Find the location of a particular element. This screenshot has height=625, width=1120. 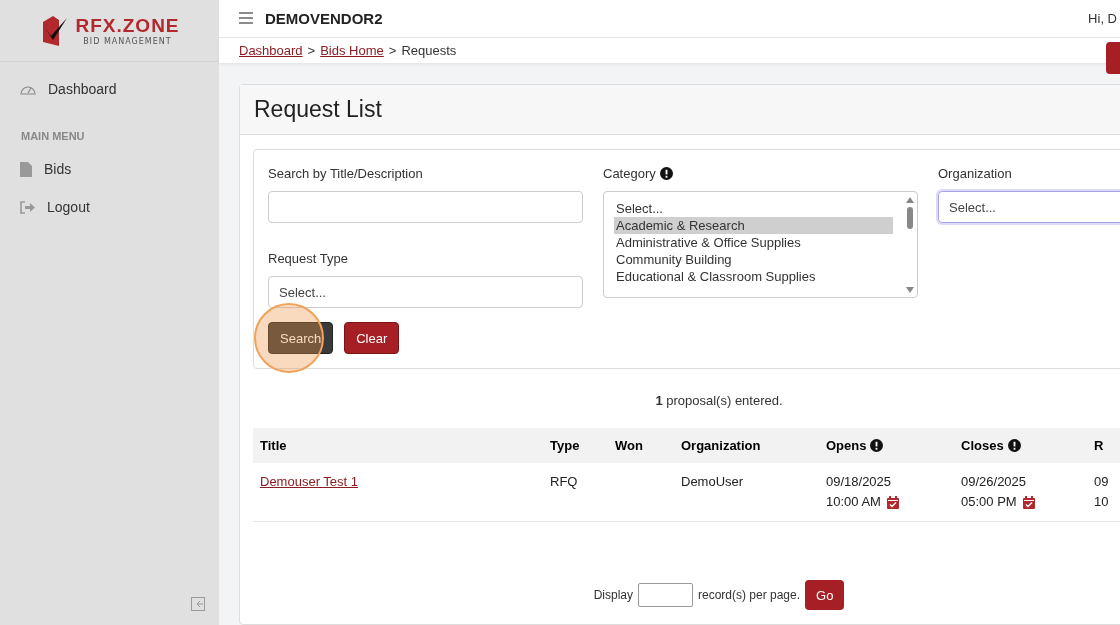

category-listbox: Select... Academic & Research Administrative & Office Supplies Community Building Educational & Classroom Supplies is located at coordinates (760, 244).